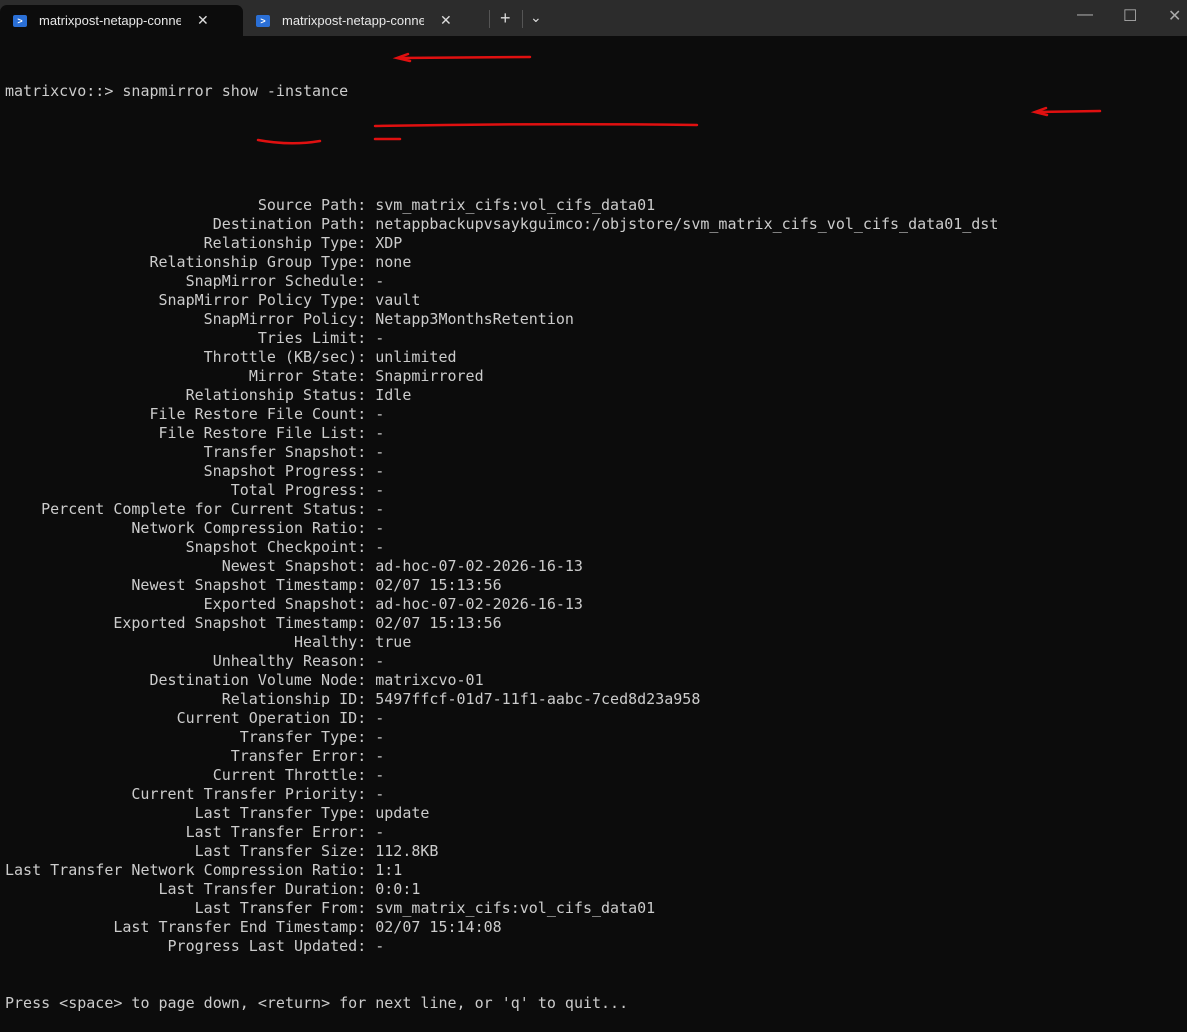  Describe the element at coordinates (280, 243) in the screenshot. I see `field-key: Relationship Type` at that location.